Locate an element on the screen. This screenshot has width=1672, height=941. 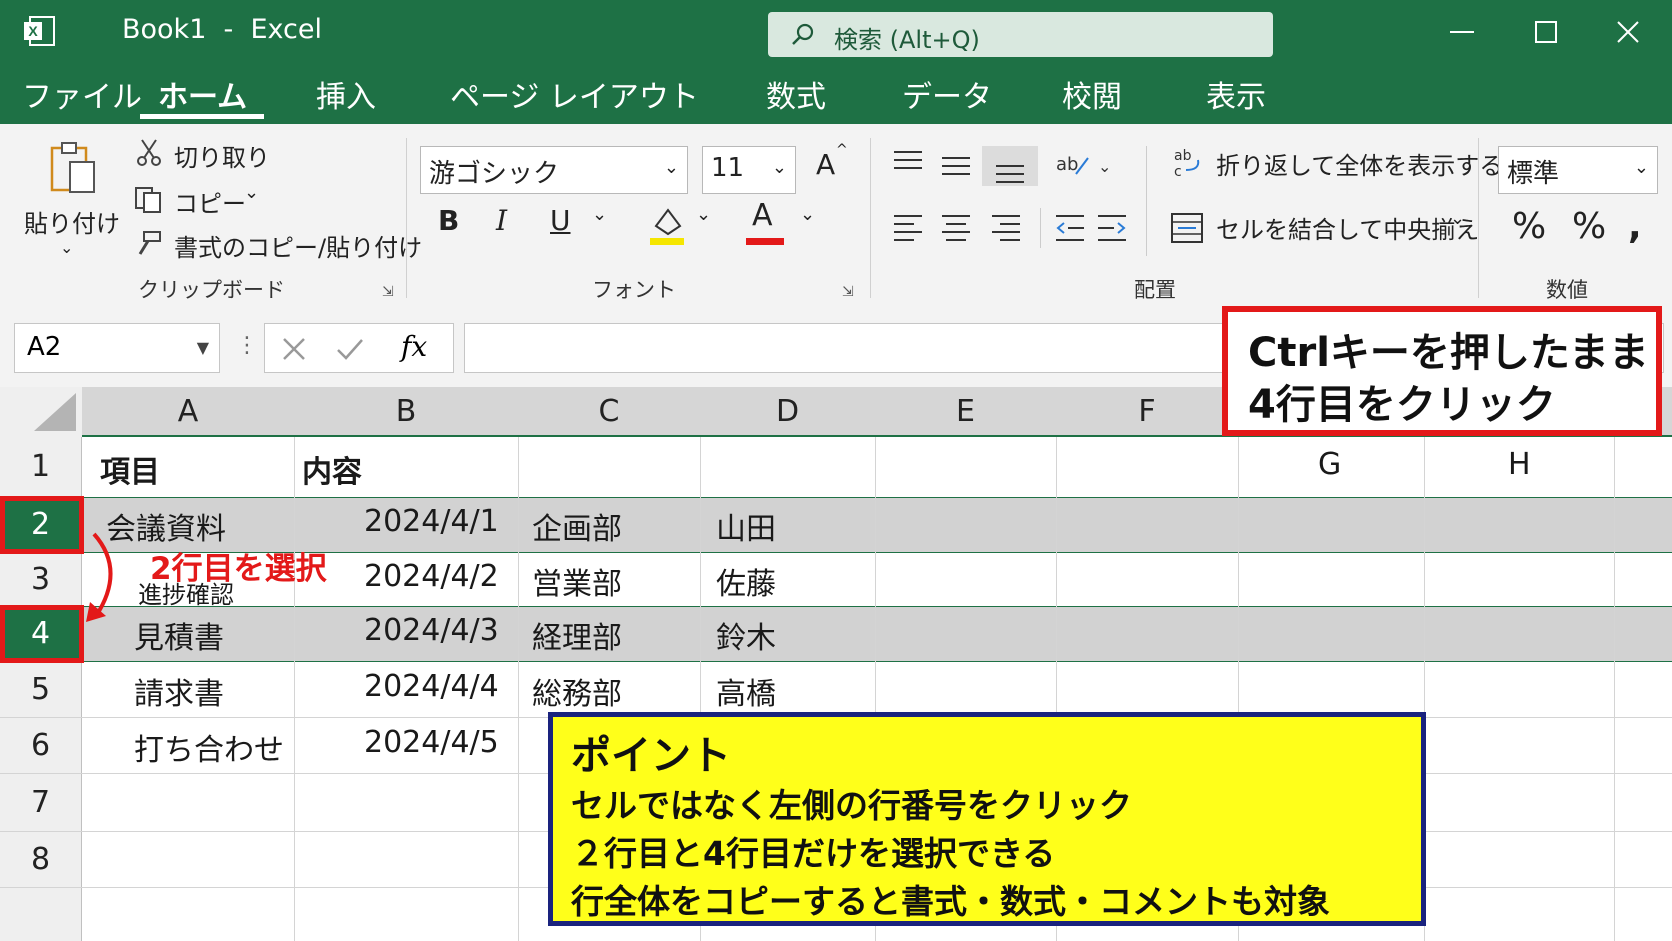
minimize-icon is located at coordinates (1462, 32).